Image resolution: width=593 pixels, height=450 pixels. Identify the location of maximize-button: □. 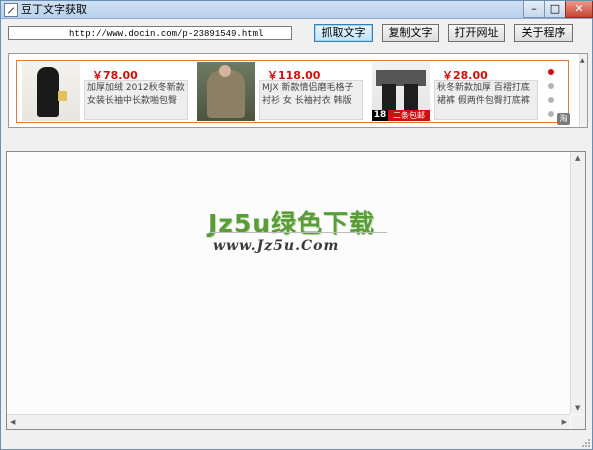
(555, 9).